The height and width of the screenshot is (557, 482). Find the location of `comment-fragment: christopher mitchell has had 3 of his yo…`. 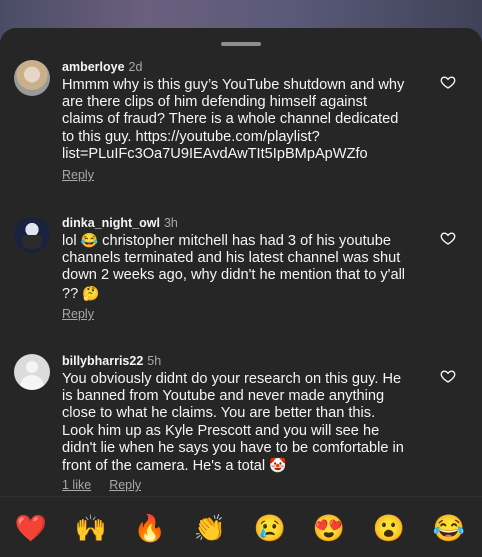

comment-fragment: christopher mitchell has had 3 of his yo… is located at coordinates (246, 241).